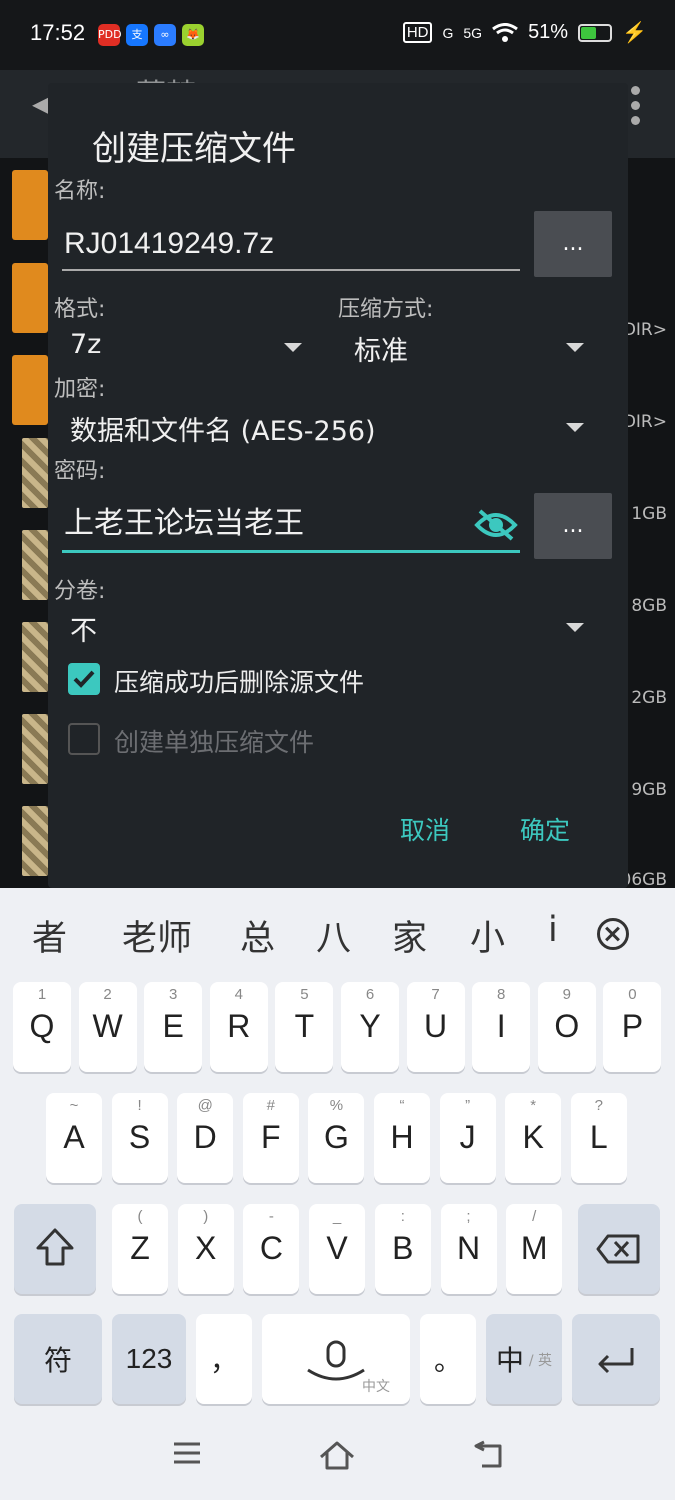 The image size is (675, 1500). Describe the element at coordinates (487, 935) in the screenshot. I see `candidate-word: 小` at that location.